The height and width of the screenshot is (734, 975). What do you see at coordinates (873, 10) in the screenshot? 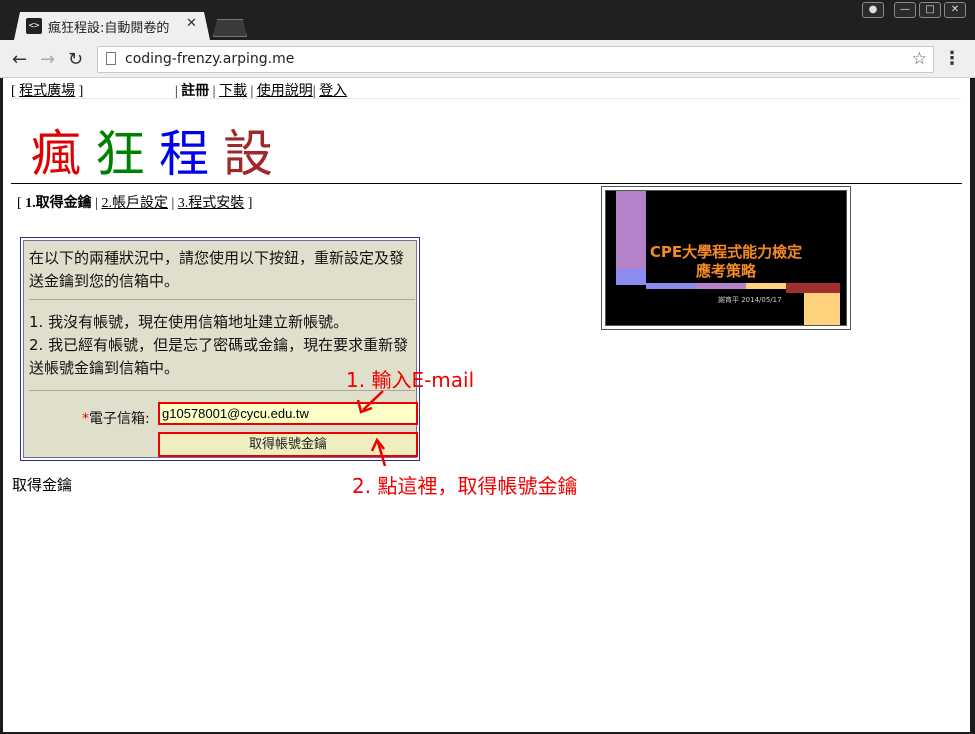
I see `user-profile-icon: ●` at bounding box center [873, 10].